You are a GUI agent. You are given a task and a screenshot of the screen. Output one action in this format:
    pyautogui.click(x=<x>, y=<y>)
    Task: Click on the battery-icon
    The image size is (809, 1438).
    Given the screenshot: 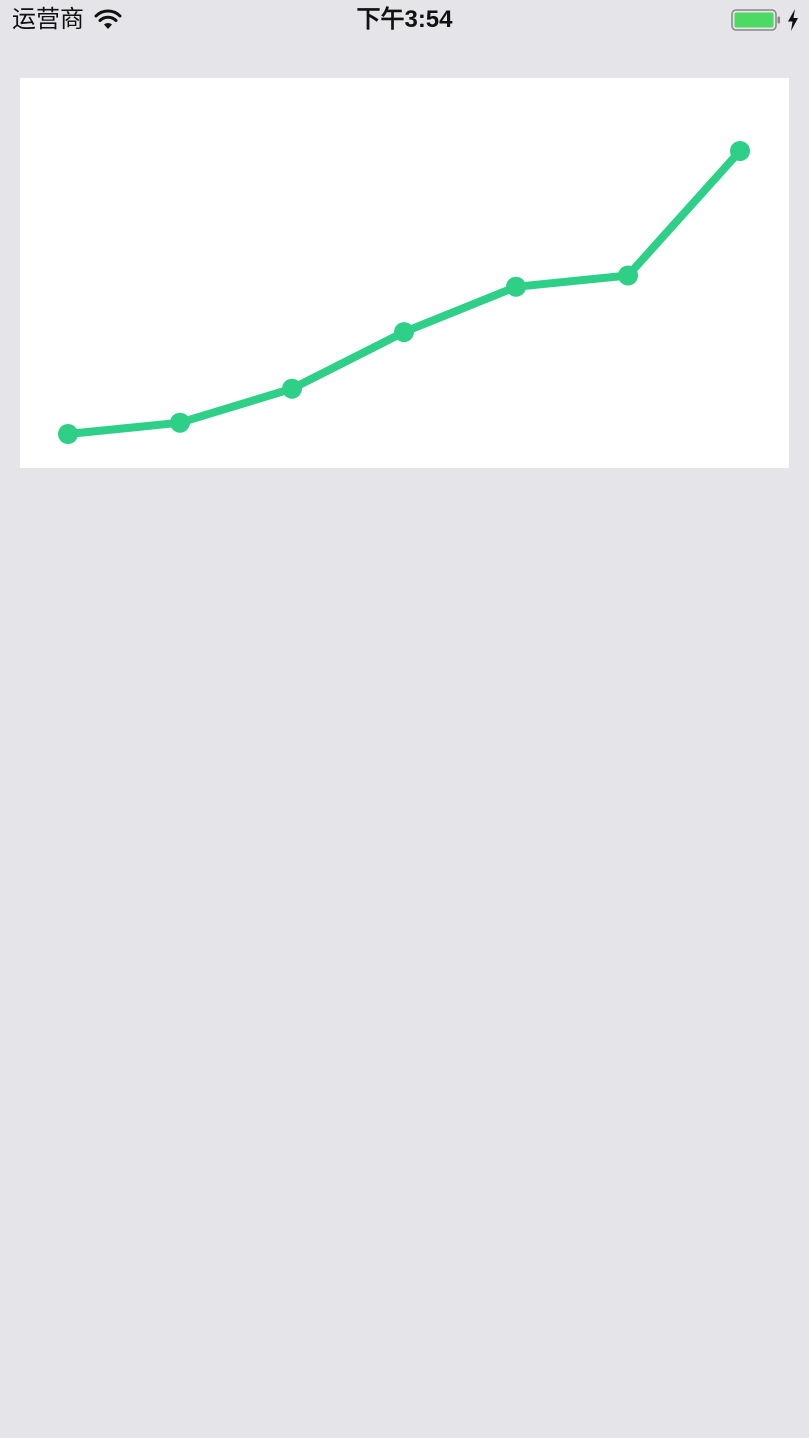 What is the action you would take?
    pyautogui.click(x=755, y=20)
    